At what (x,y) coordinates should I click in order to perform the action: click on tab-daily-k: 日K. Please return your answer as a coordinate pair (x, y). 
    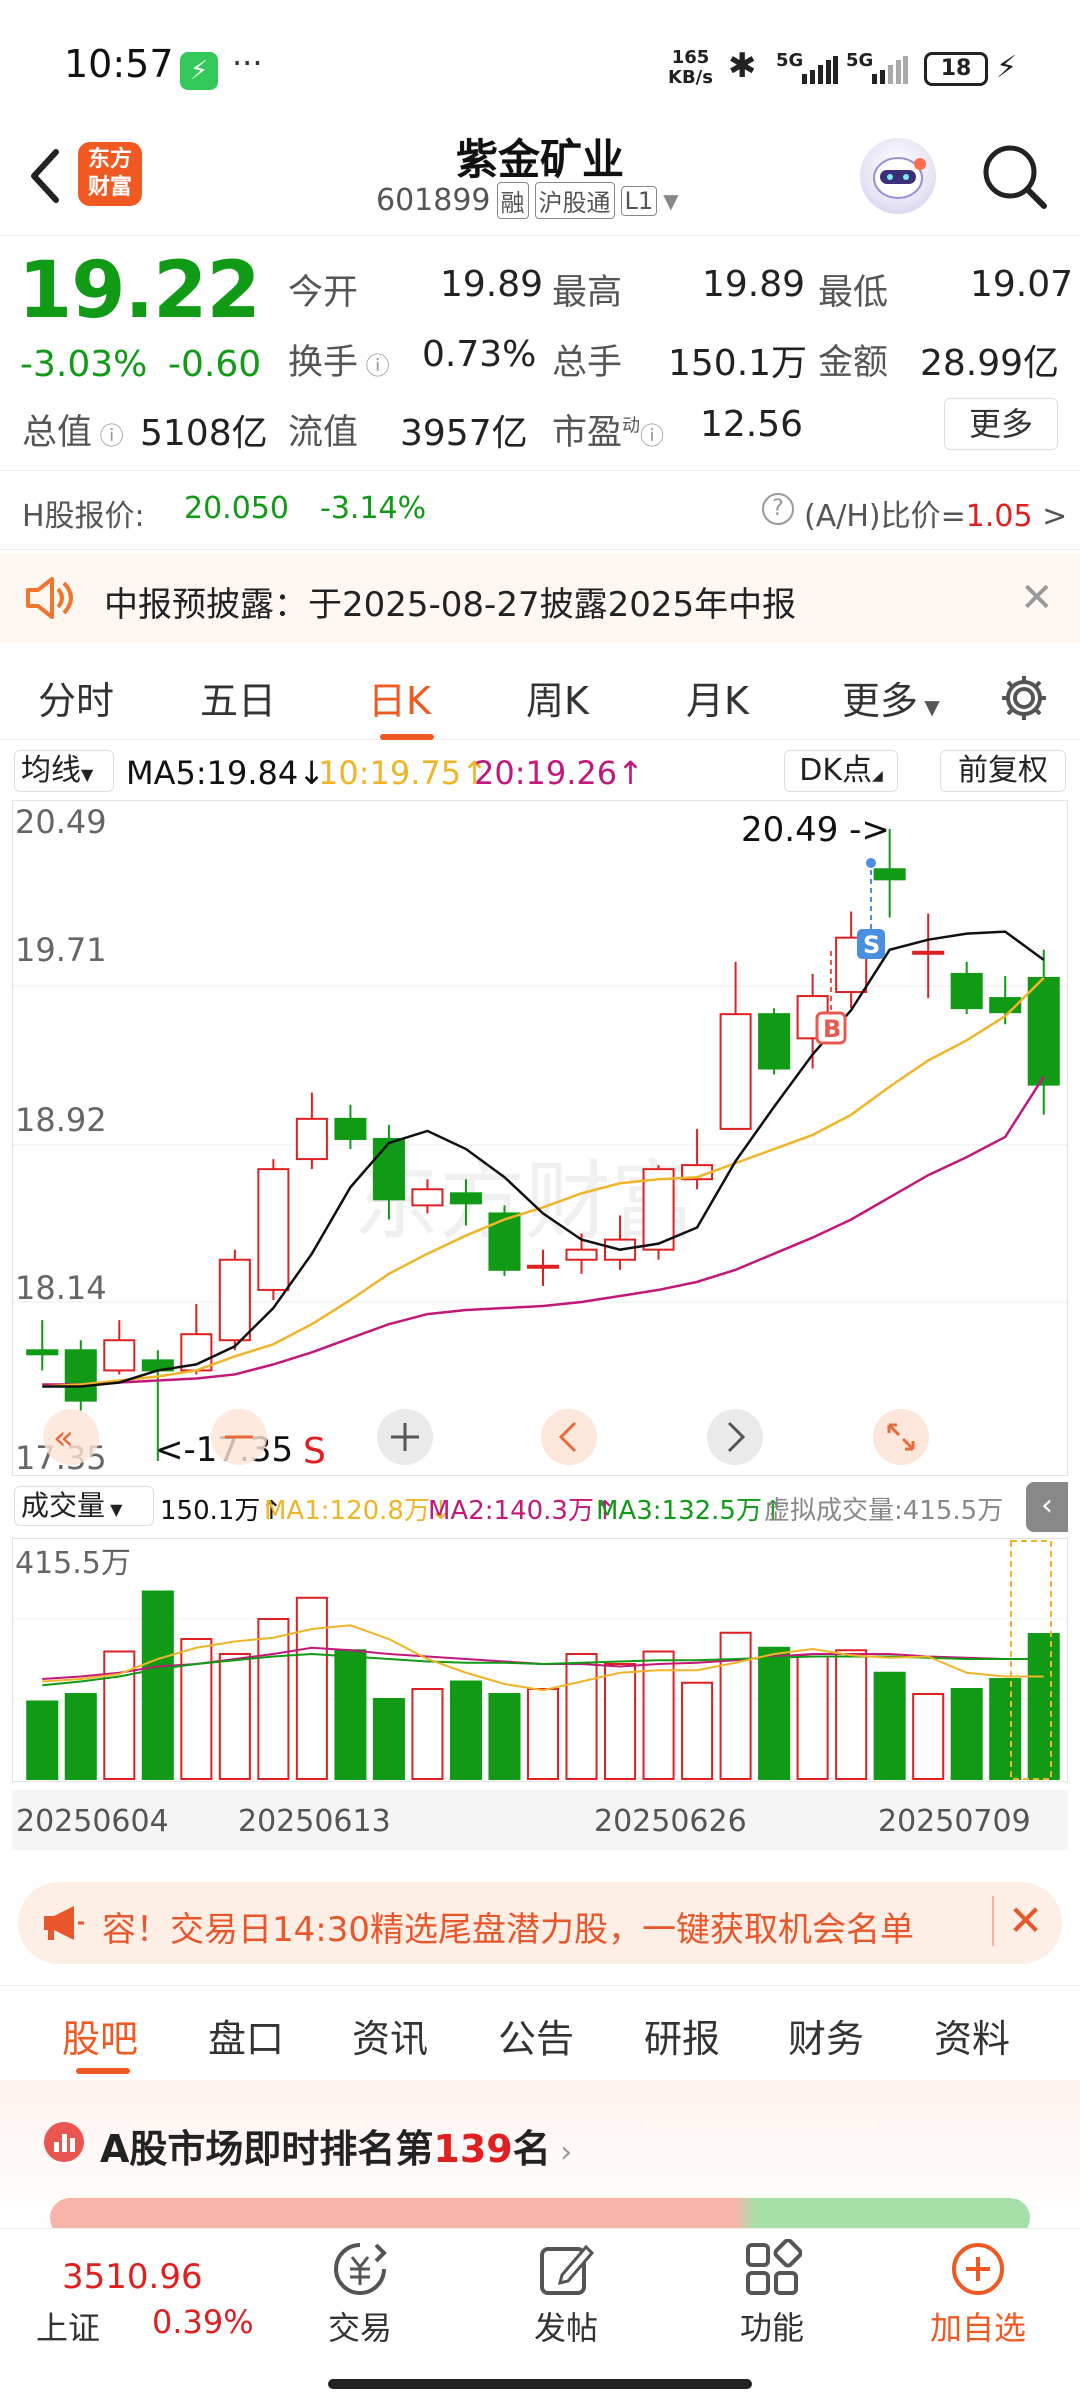
    Looking at the image, I should click on (399, 697).